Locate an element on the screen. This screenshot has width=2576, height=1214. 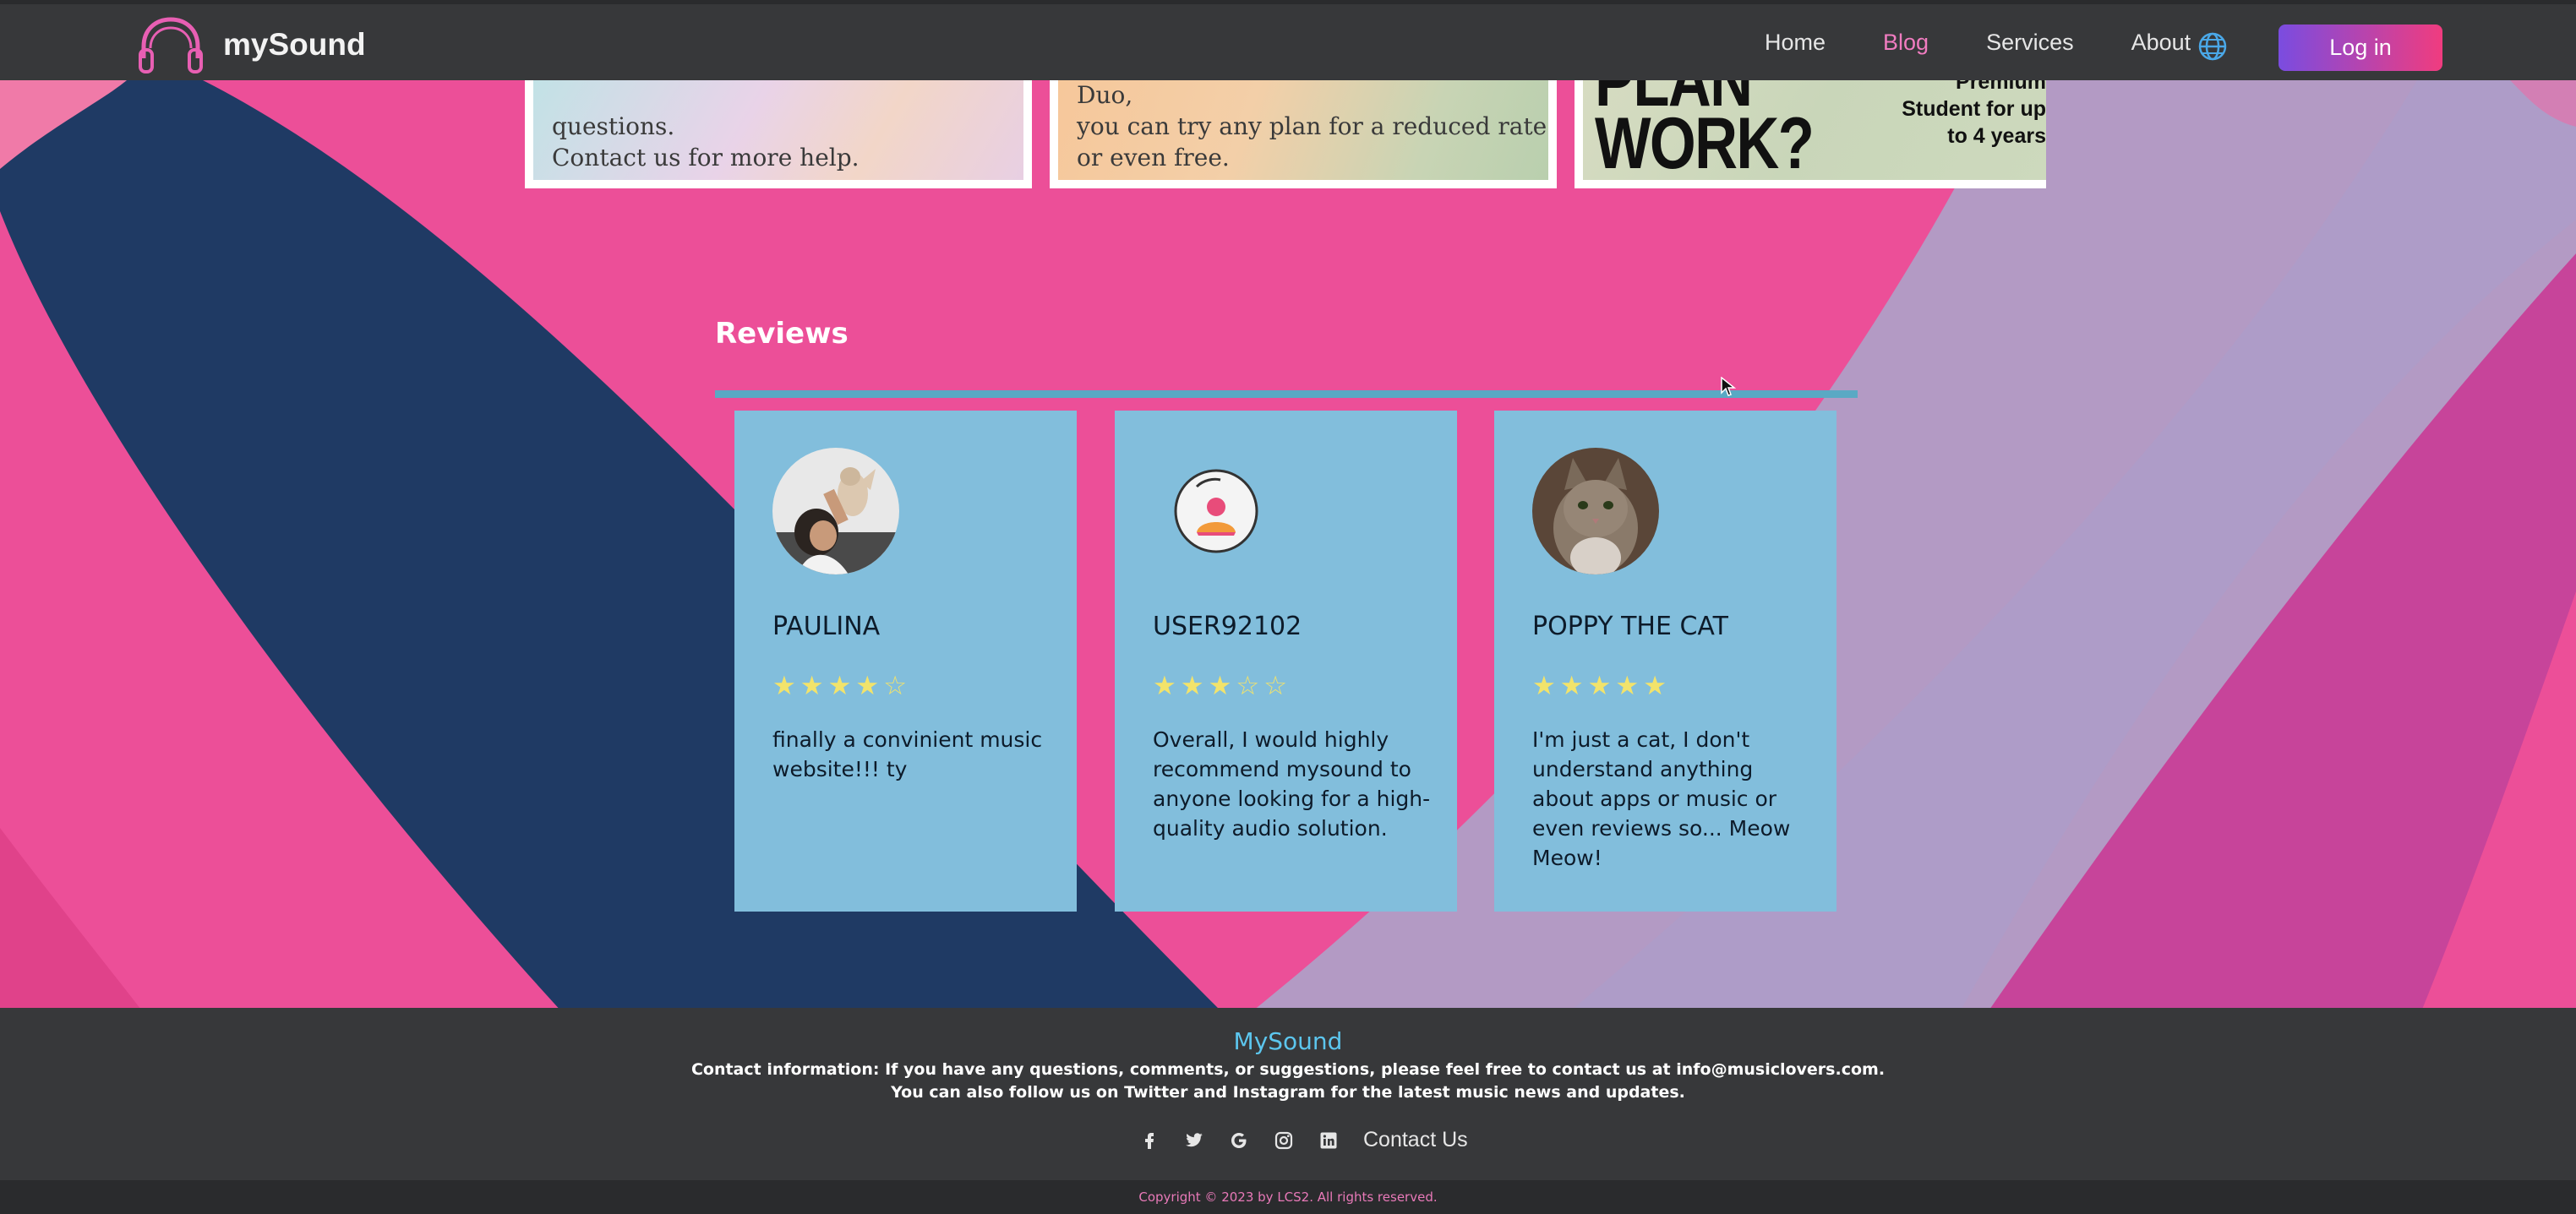
star-rating: ★ ★ ★ ★ ★ is located at coordinates (1601, 686).